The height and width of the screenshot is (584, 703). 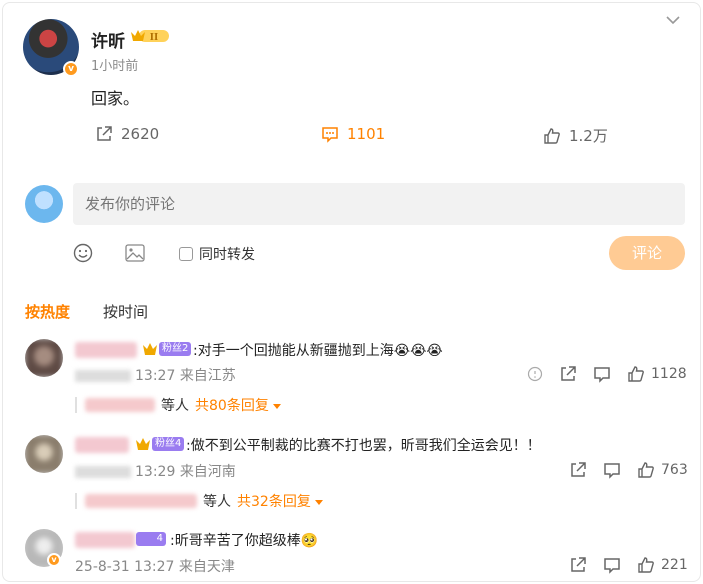 I want to click on fan-level-badge: 4, so click(x=151, y=539).